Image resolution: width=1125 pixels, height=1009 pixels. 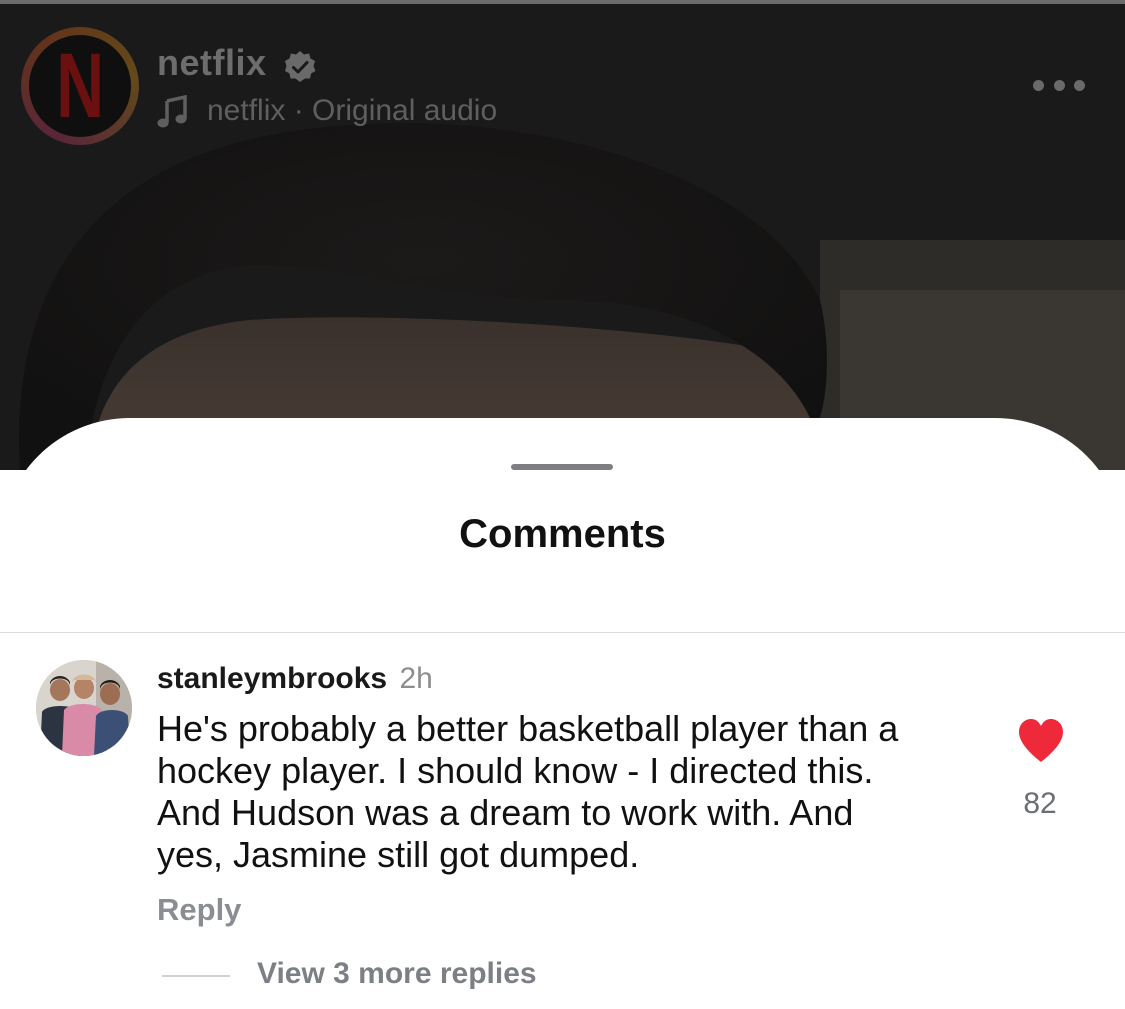 I want to click on commenter-avatar, so click(x=84, y=708).